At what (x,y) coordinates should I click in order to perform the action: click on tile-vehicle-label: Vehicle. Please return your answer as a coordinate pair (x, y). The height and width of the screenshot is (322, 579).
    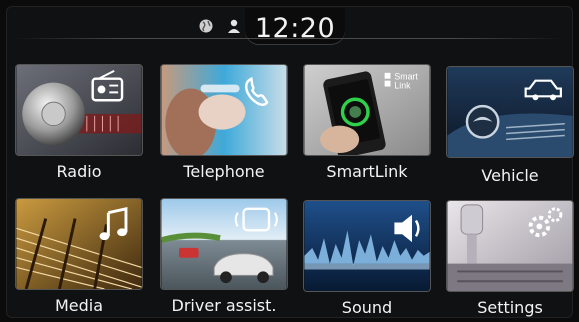
    Looking at the image, I should click on (510, 175).